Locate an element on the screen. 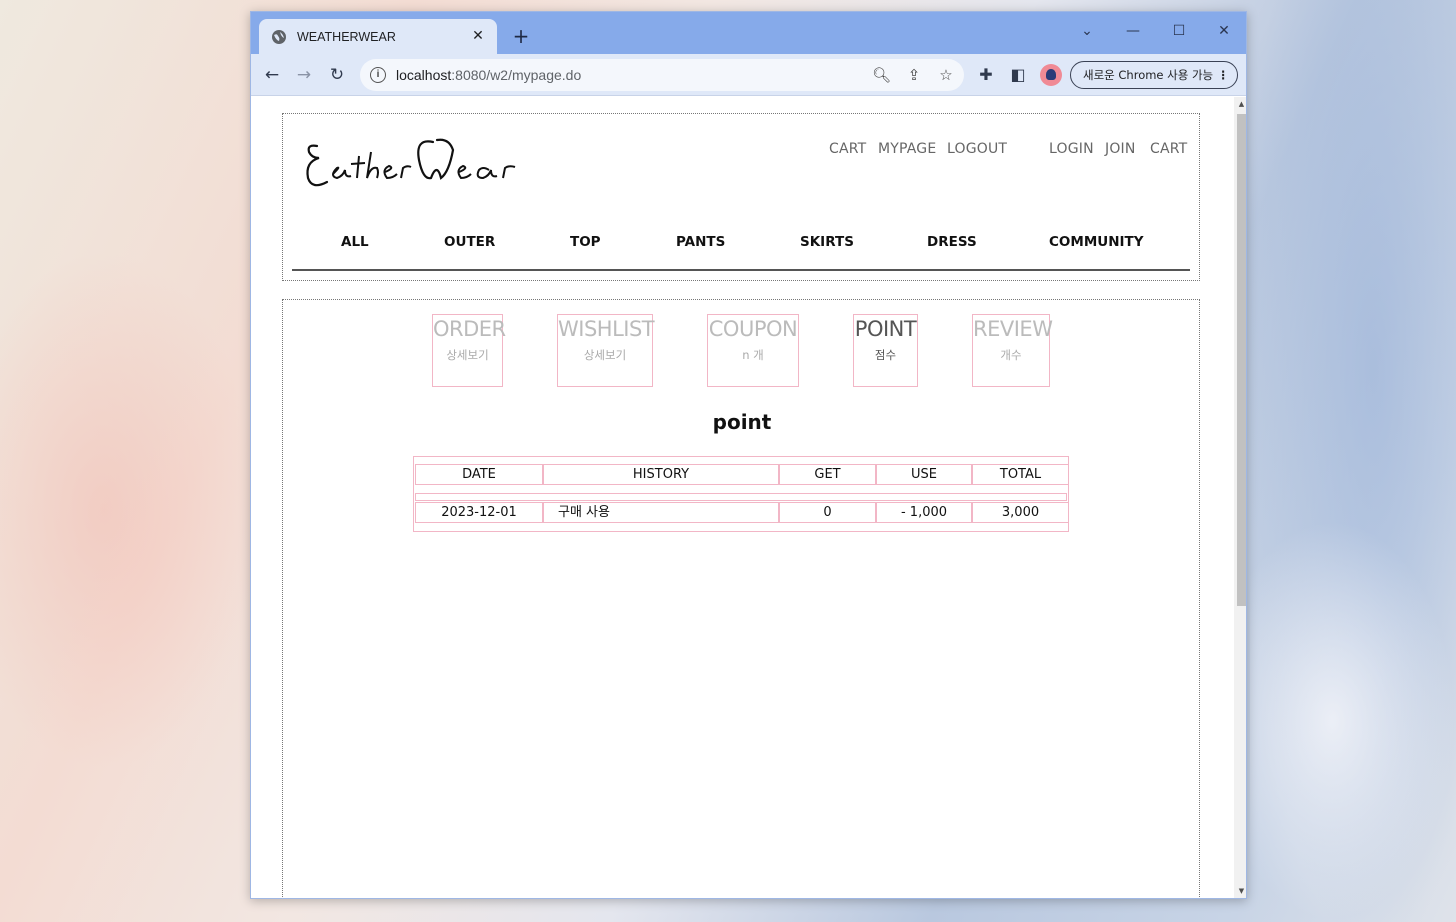  nav-community: COMMUNITY is located at coordinates (1096, 242).